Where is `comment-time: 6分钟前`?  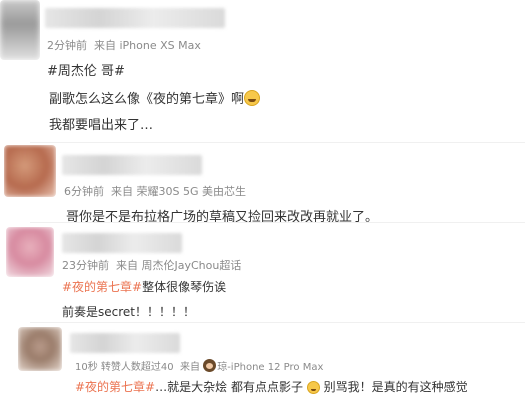 comment-time: 6分钟前 is located at coordinates (84, 191).